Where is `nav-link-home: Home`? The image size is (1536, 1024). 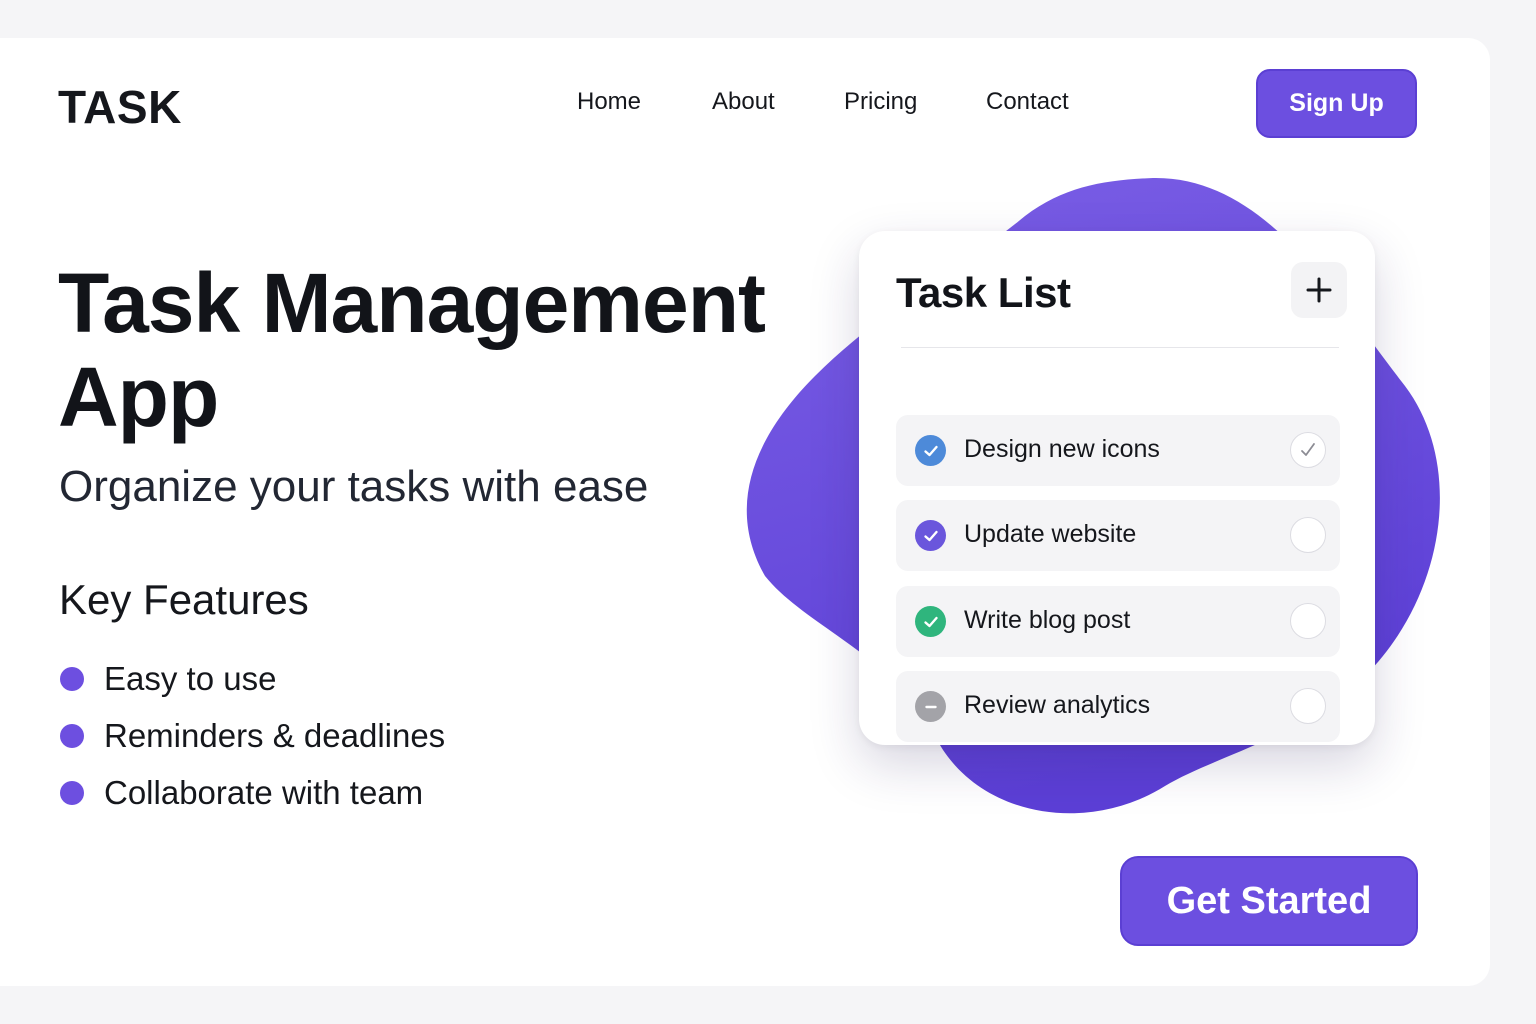 nav-link-home: Home is located at coordinates (609, 102).